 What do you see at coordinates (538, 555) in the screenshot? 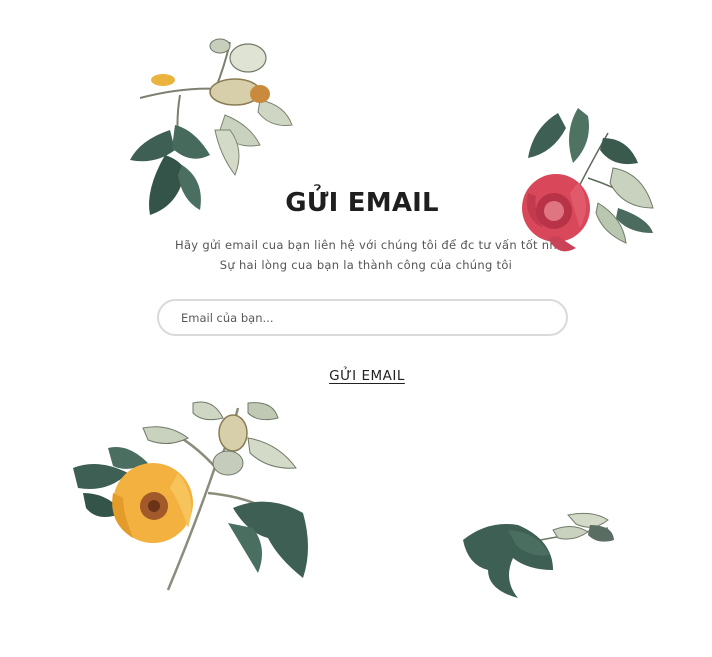
I see `leaf-sprig-bottom-right-illustration` at bounding box center [538, 555].